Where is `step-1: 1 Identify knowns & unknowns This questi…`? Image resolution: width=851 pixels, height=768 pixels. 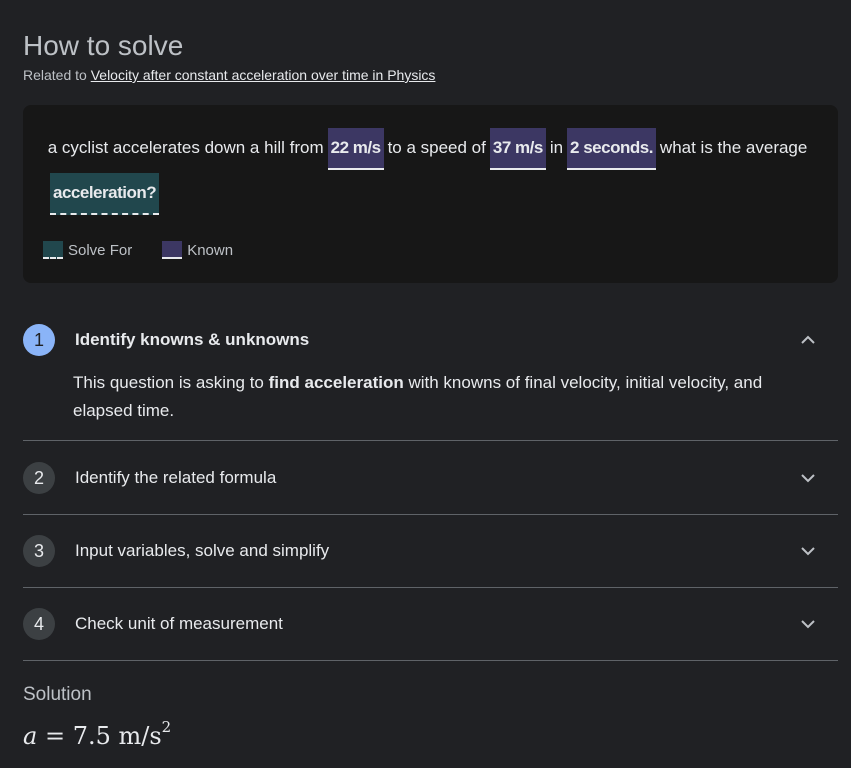 step-1: 1 Identify knowns & unknowns This questi… is located at coordinates (430, 374).